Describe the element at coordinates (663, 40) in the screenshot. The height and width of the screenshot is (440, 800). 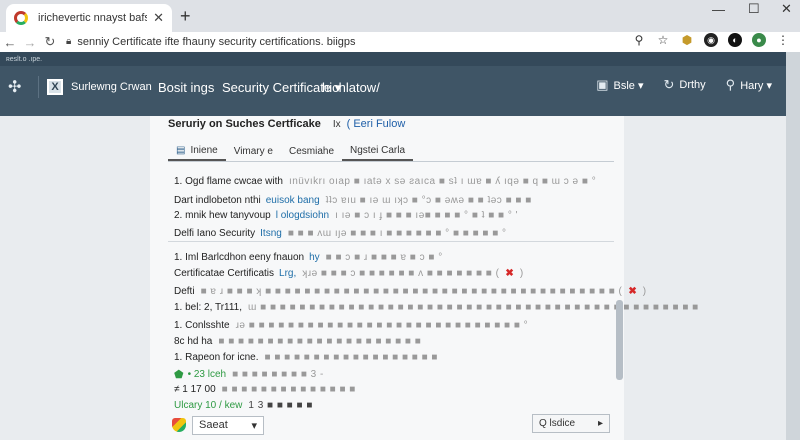
I see `bookmark-star-icon: ☆` at that location.